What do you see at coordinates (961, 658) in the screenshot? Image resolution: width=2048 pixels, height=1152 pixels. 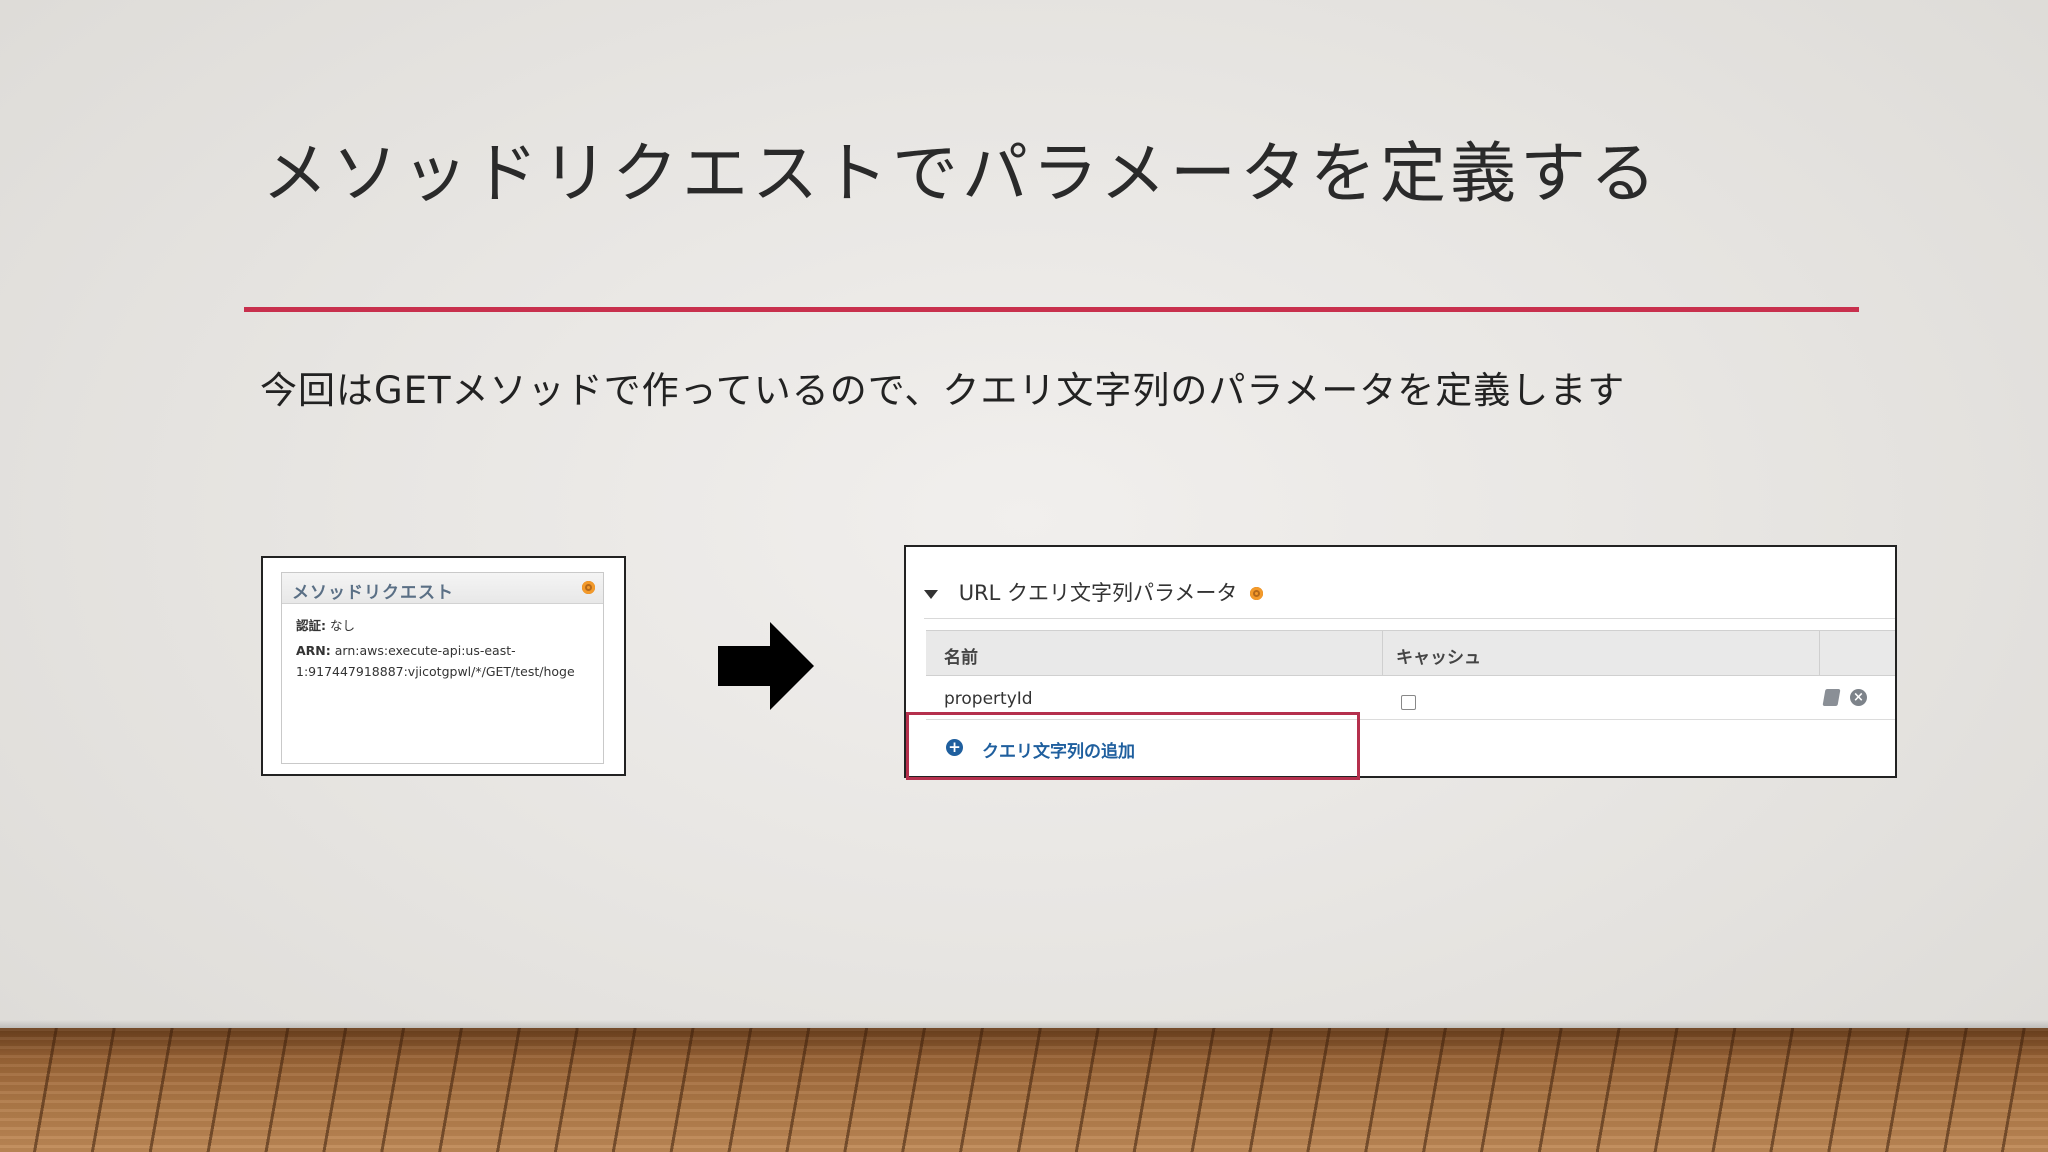 I see `column-header-name: 名前` at bounding box center [961, 658].